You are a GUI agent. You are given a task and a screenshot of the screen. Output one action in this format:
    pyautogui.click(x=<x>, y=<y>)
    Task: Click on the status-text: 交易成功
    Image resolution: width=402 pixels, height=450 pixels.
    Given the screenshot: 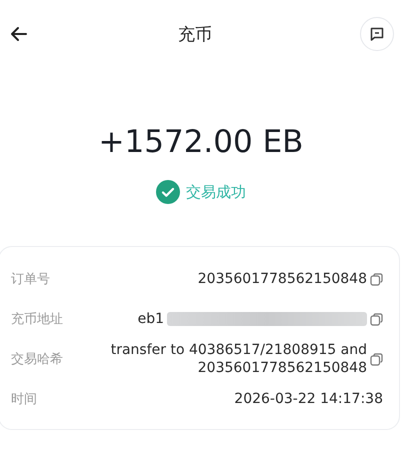 What is the action you would take?
    pyautogui.click(x=216, y=192)
    